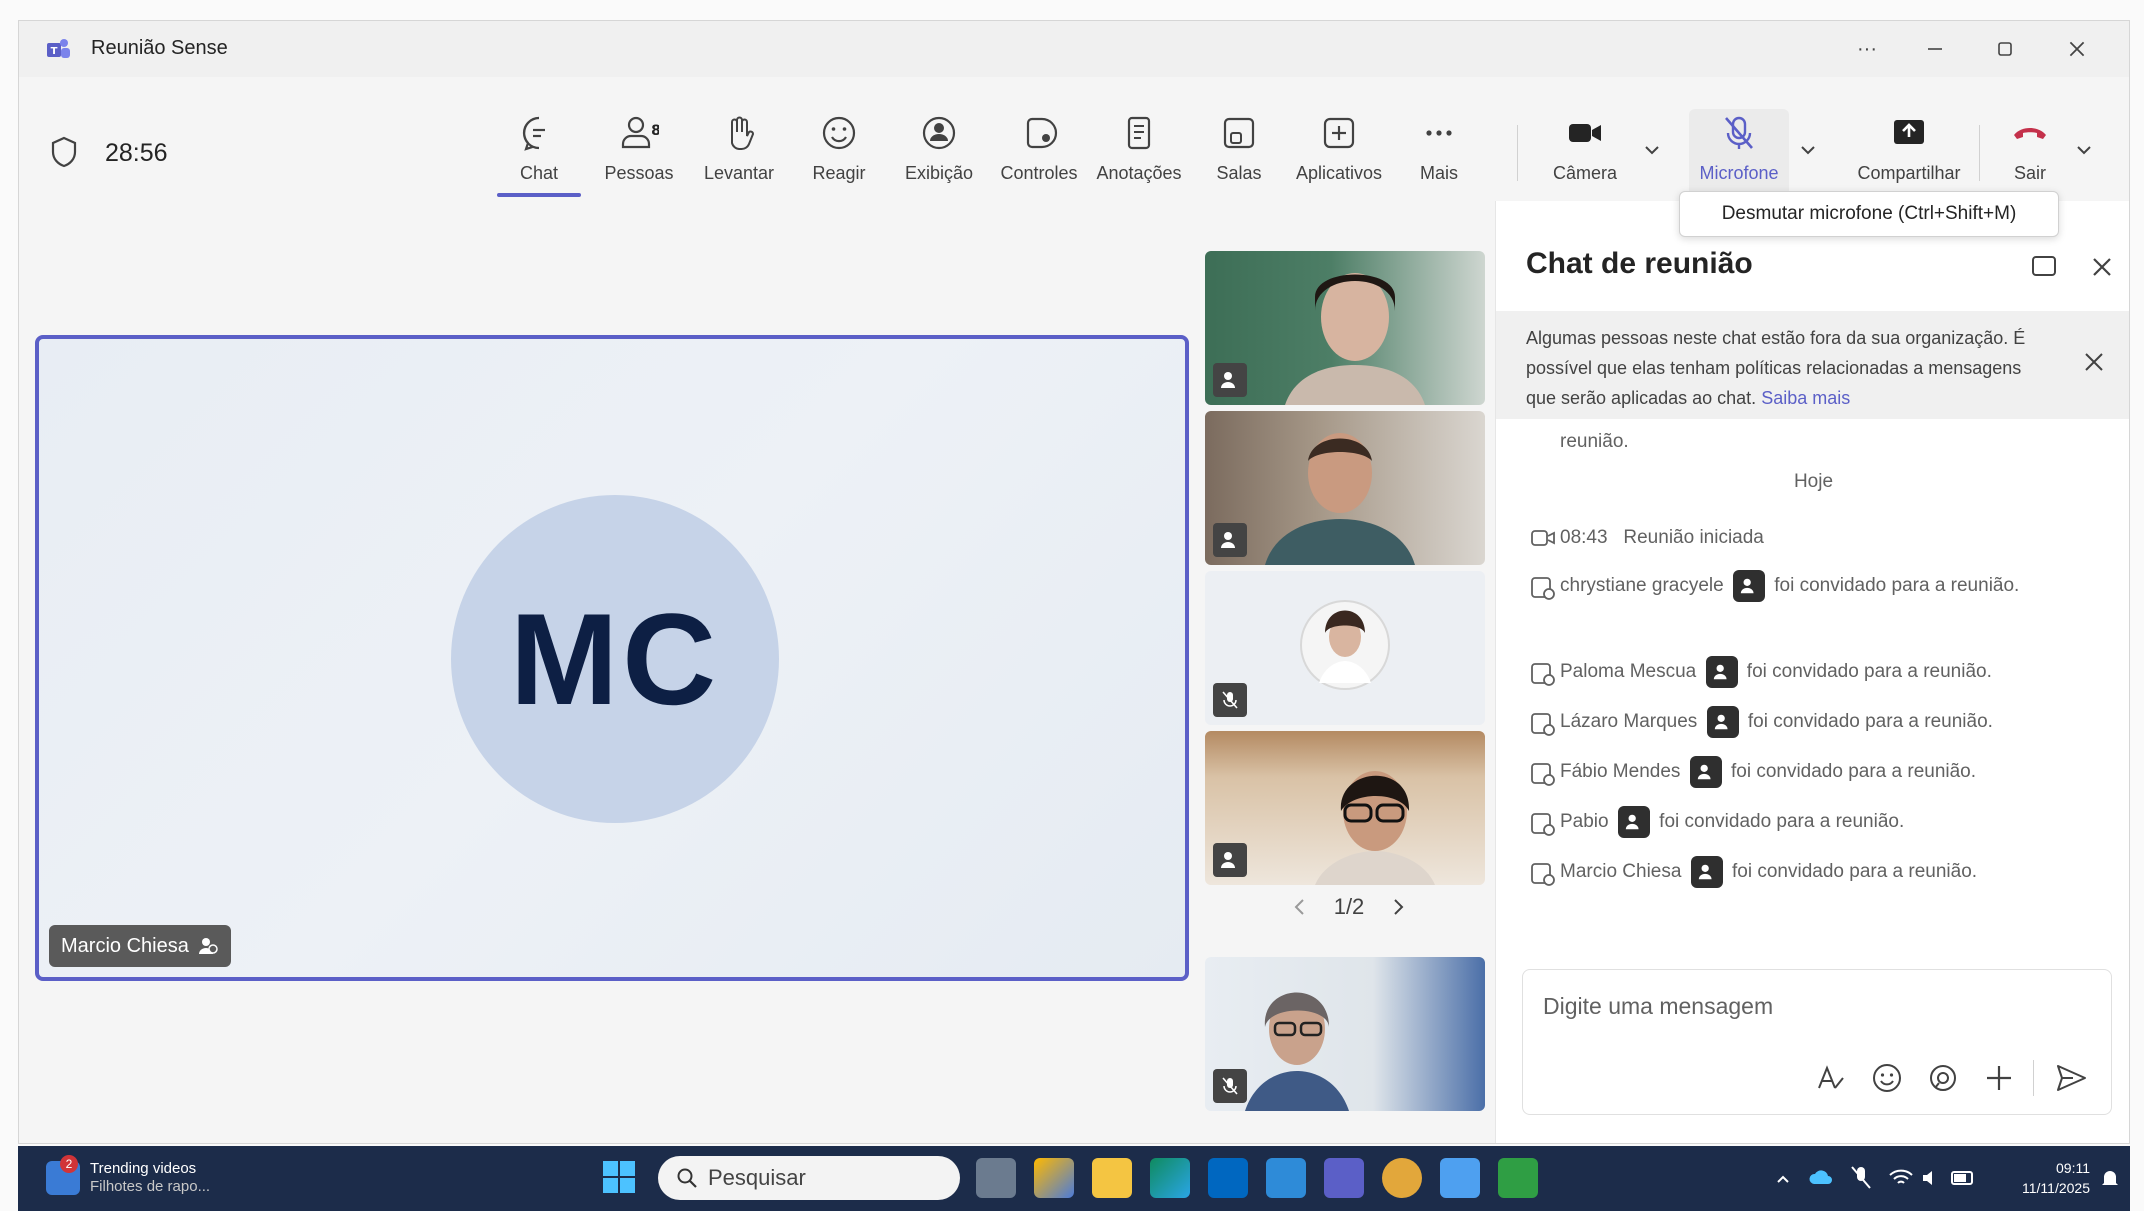  Describe the element at coordinates (1345, 1034) in the screenshot. I see `self-view-thumbnail` at that location.